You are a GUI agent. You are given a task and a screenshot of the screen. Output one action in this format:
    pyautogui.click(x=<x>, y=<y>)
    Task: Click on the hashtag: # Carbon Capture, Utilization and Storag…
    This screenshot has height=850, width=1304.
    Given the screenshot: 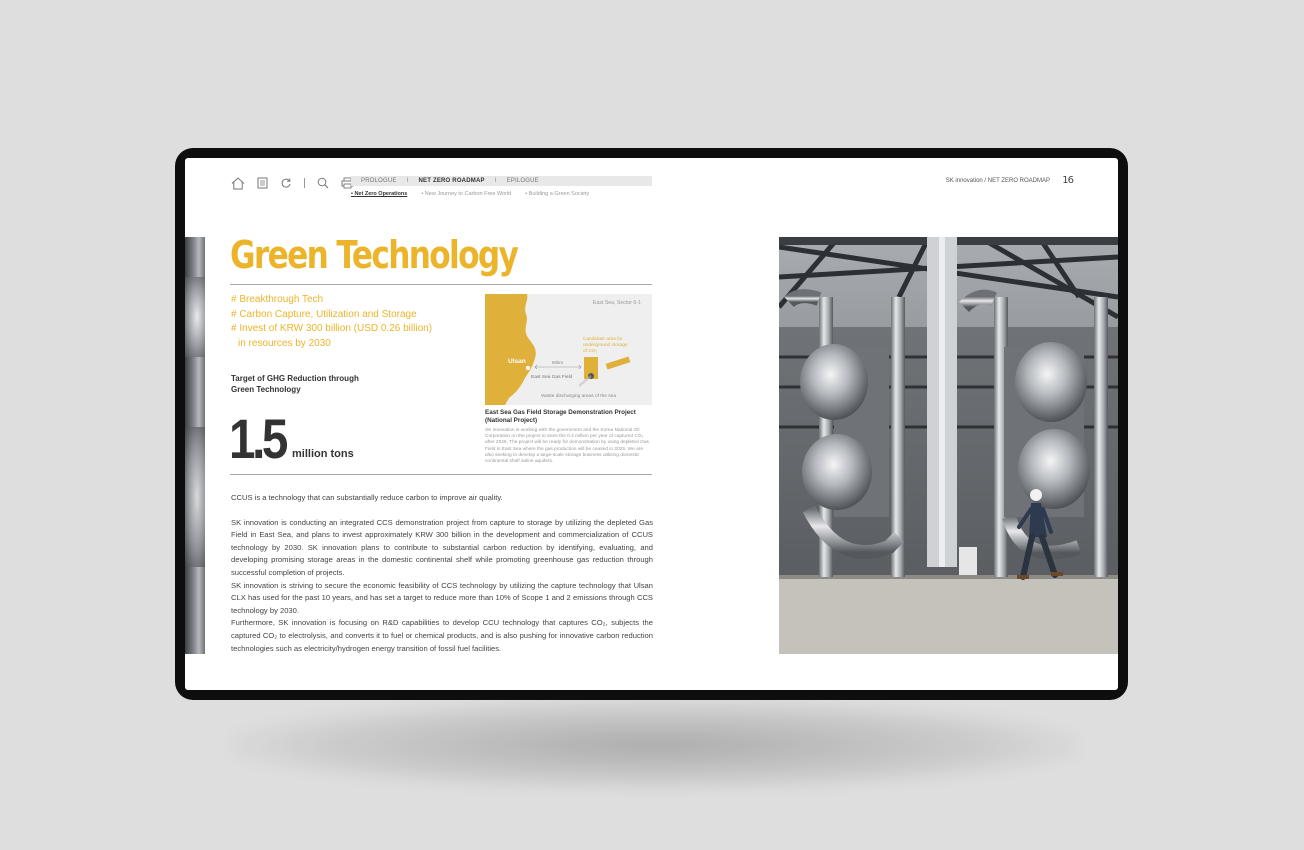 What is the action you would take?
    pyautogui.click(x=324, y=314)
    